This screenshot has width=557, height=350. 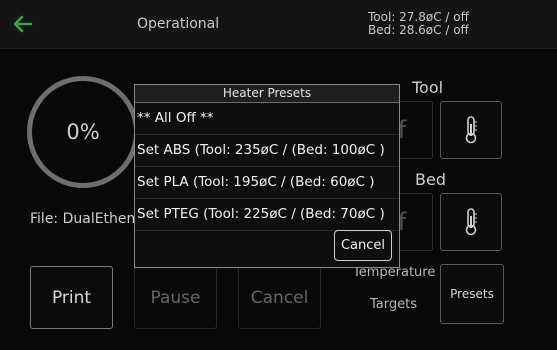 I want to click on preset-all-off: ** All Off **, so click(x=267, y=119).